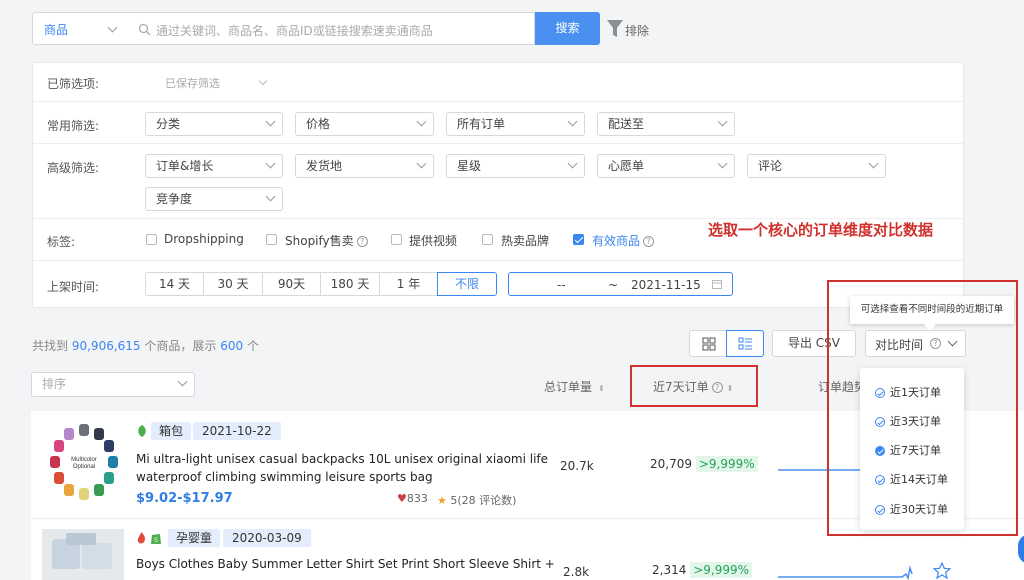 The image size is (1024, 580). What do you see at coordinates (56, 30) in the screenshot?
I see `search-category-value: 商品` at bounding box center [56, 30].